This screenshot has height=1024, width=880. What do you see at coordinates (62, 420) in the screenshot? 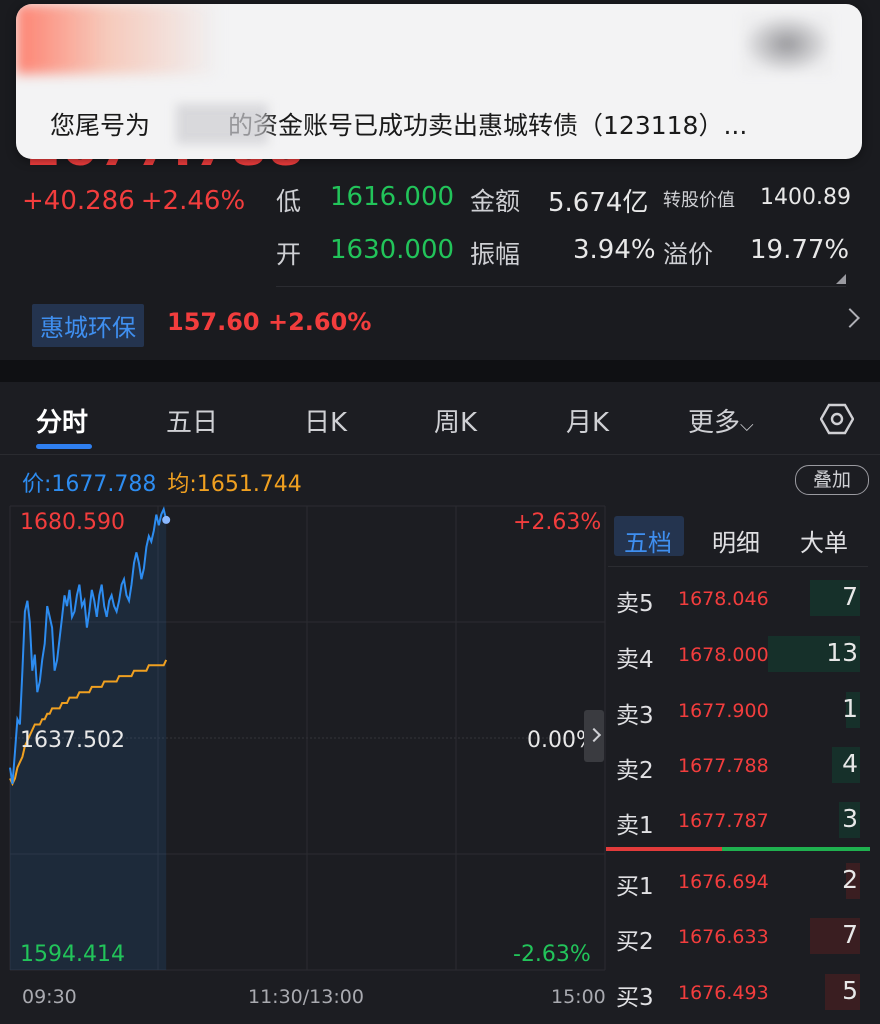
I see `tab-intraday: 分时` at bounding box center [62, 420].